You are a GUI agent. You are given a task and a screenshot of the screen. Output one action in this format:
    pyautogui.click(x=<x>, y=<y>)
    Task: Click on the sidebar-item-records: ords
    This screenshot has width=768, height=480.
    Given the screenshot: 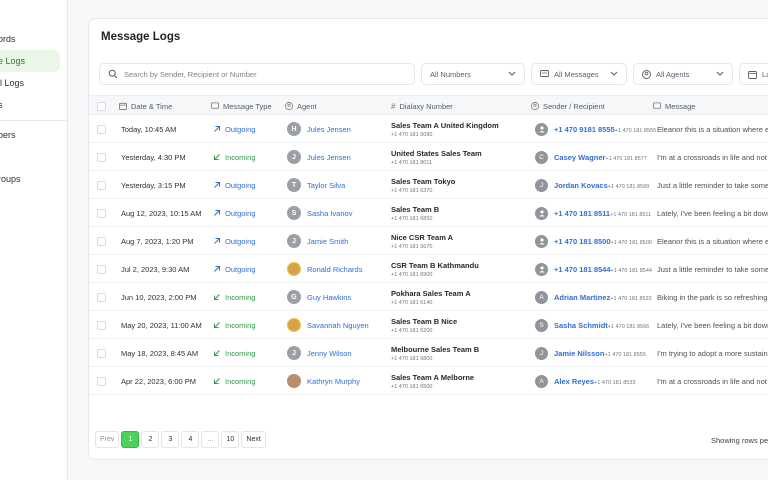 What is the action you would take?
    pyautogui.click(x=8, y=39)
    